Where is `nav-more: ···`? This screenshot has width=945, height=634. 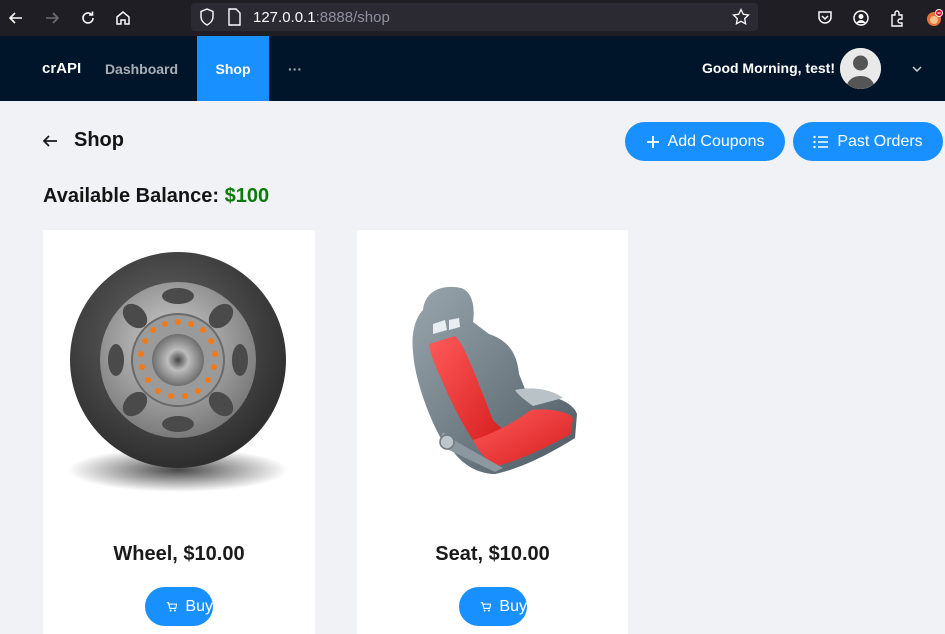
nav-more: ··· is located at coordinates (295, 68).